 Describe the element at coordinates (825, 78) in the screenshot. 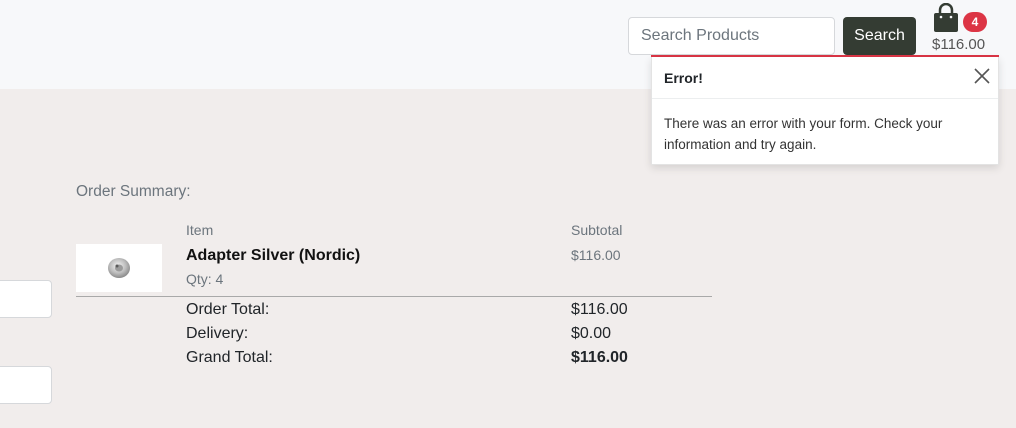

I see `toast-header: Error!` at that location.